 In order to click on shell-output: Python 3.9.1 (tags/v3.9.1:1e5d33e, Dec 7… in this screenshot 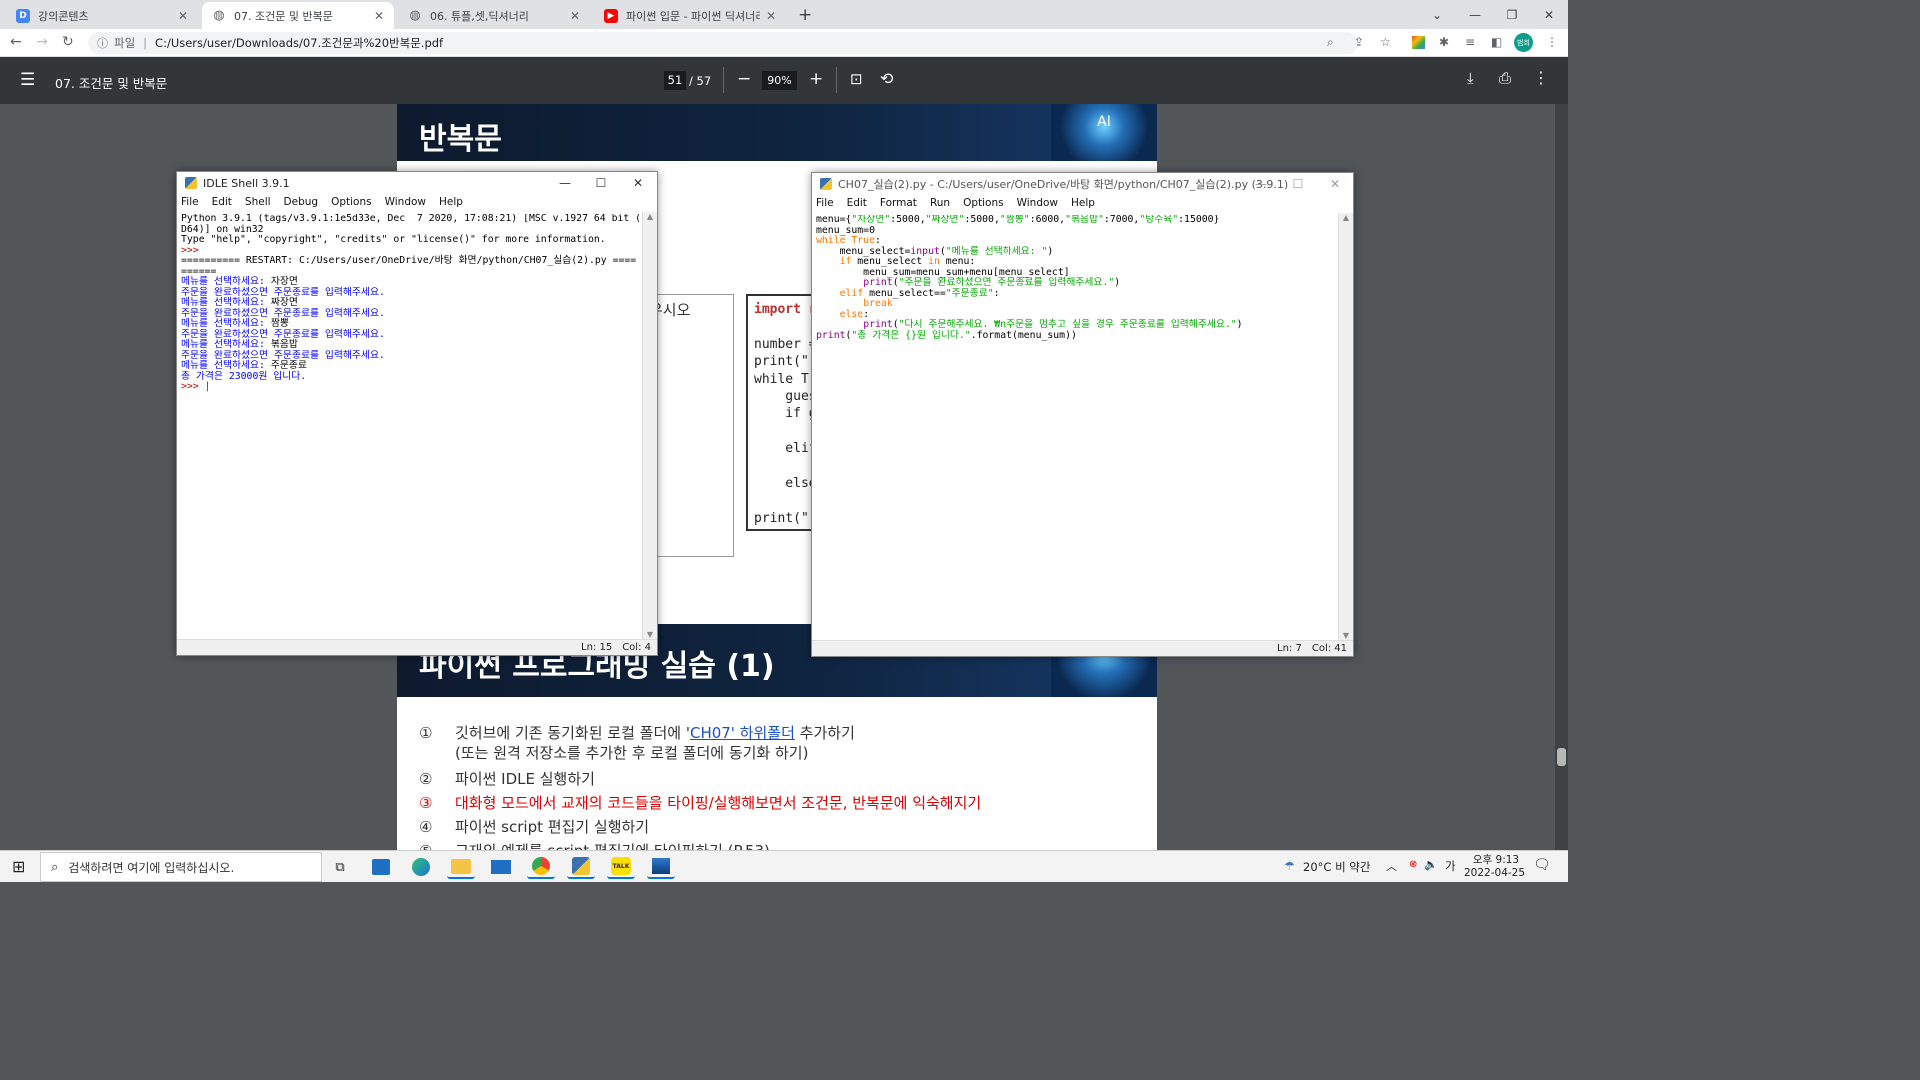, I will do `click(411, 424)`.